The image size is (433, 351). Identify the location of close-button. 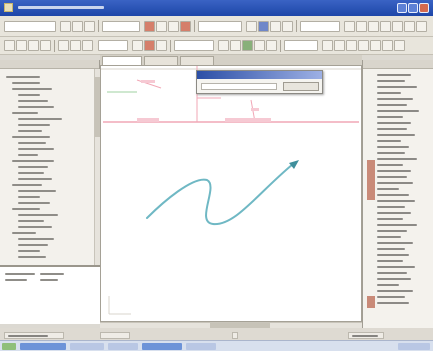
(424, 8).